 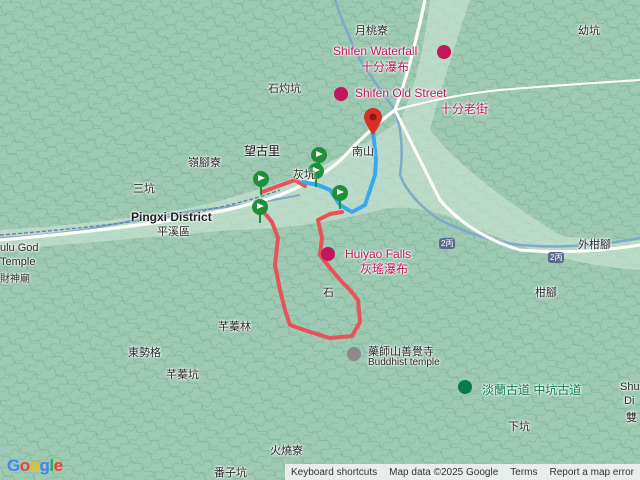 What do you see at coordinates (371, 31) in the screenshot?
I see `label-yuetaoliao: 月桃寮` at bounding box center [371, 31].